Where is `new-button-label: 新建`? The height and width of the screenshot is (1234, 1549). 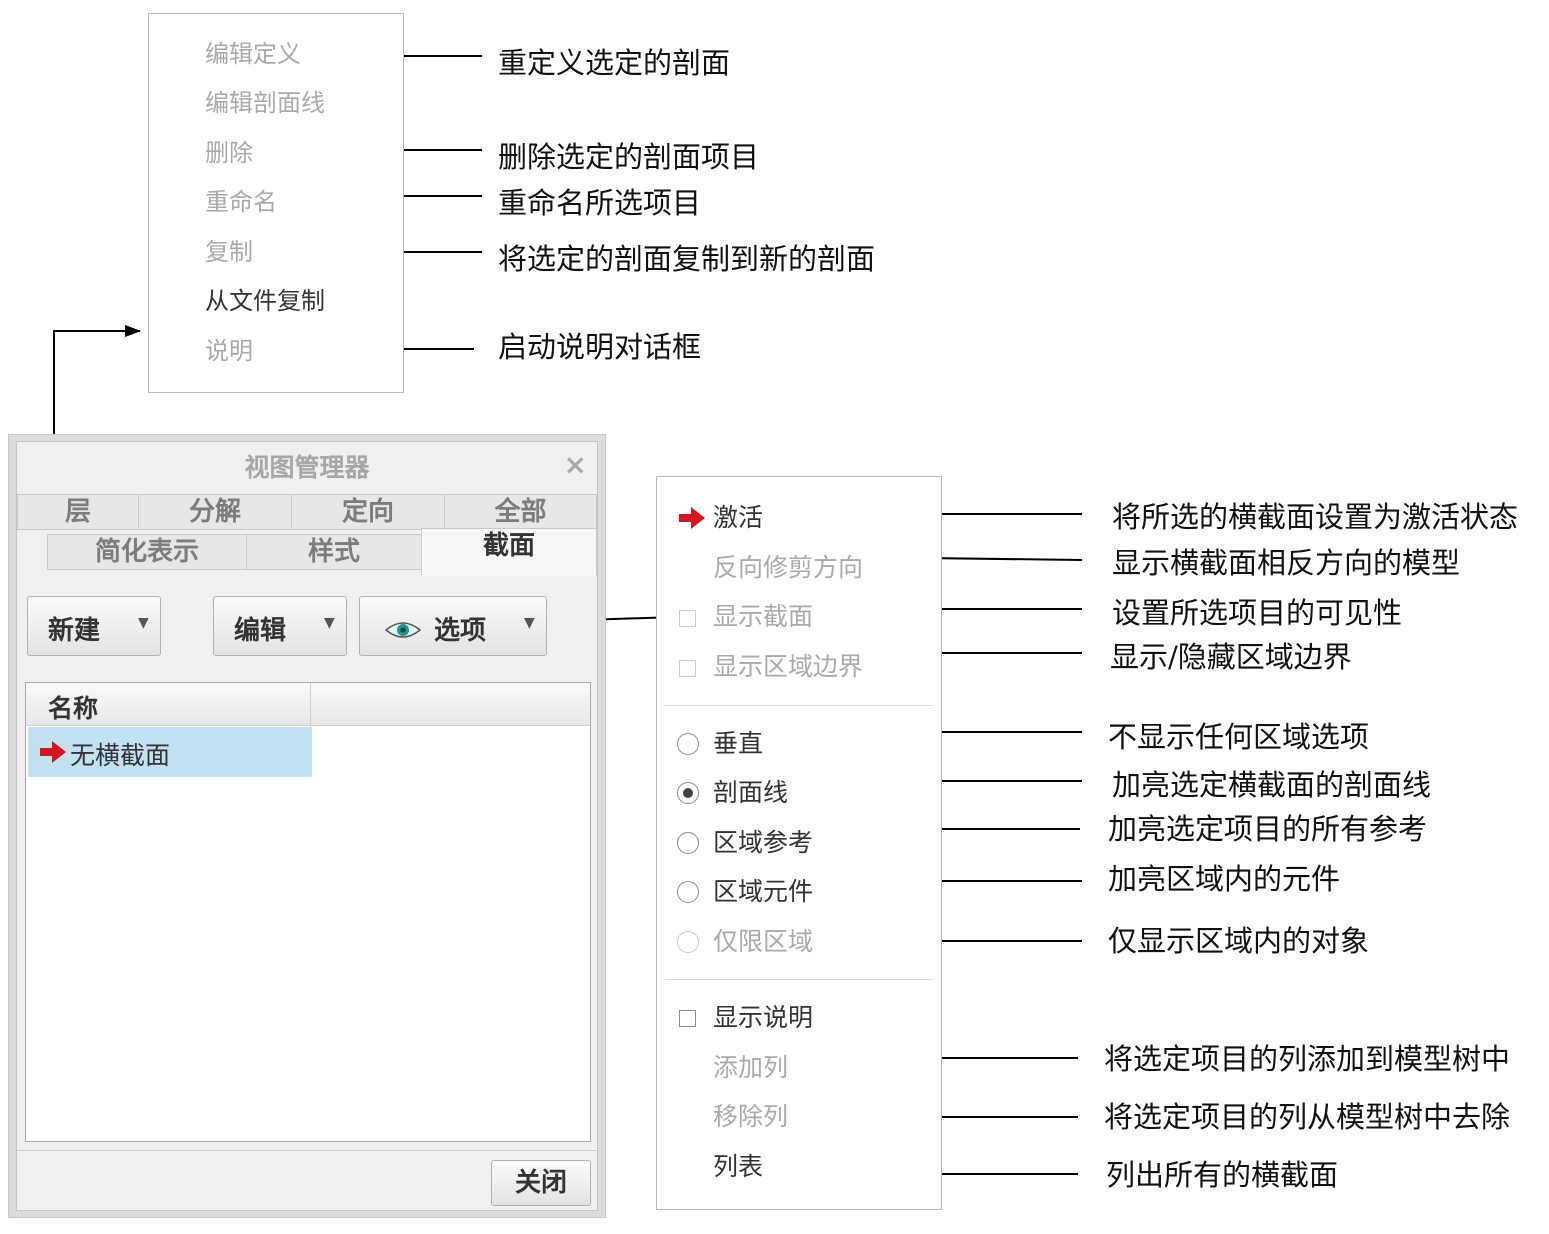 new-button-label: 新建 is located at coordinates (74, 631).